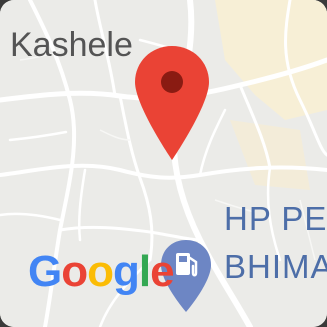 The width and height of the screenshot is (327, 327). I want to click on google-logo: Google, so click(101, 271).